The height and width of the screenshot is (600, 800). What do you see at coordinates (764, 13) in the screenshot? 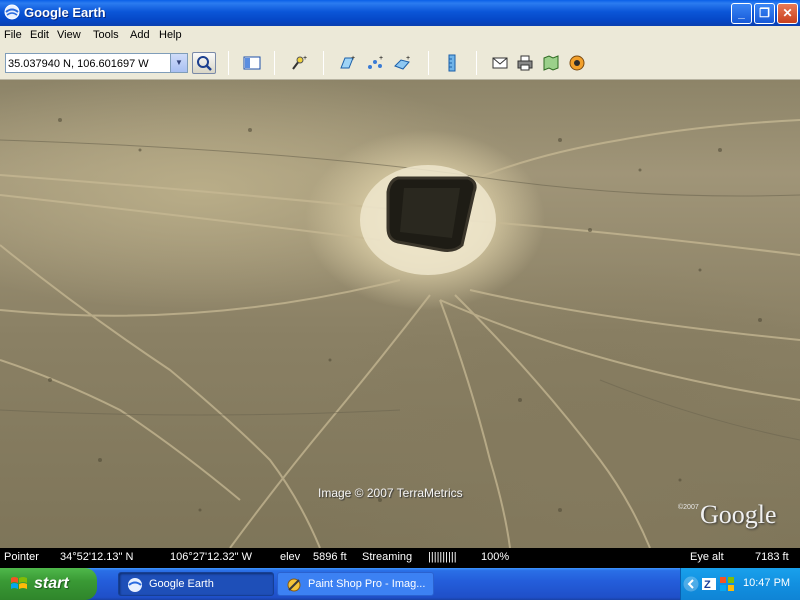
I see `maximize-button: ❐` at bounding box center [764, 13].